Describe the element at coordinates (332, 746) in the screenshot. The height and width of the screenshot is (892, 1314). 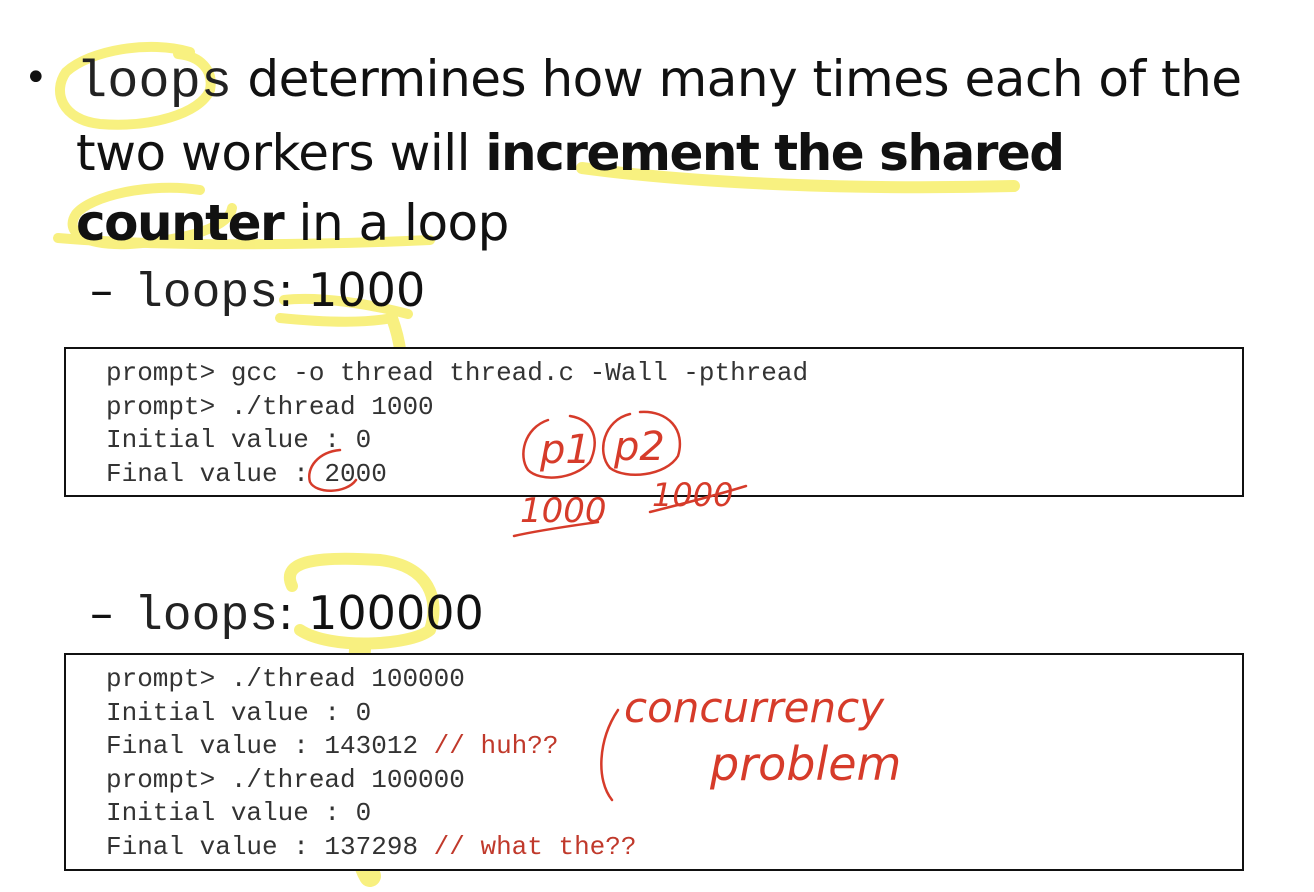
I see `code-line: Final value : 143012 // huh??` at that location.